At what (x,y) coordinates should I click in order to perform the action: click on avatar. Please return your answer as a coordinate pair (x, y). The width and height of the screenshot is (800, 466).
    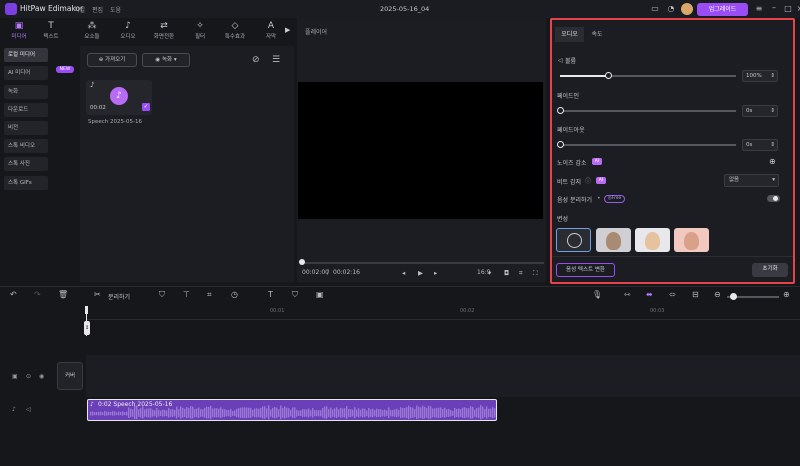
    Looking at the image, I should click on (687, 9).